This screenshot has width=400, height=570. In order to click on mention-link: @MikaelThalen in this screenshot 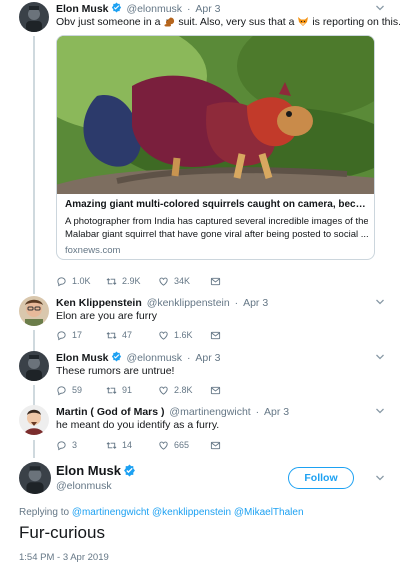, I will do `click(269, 512)`.